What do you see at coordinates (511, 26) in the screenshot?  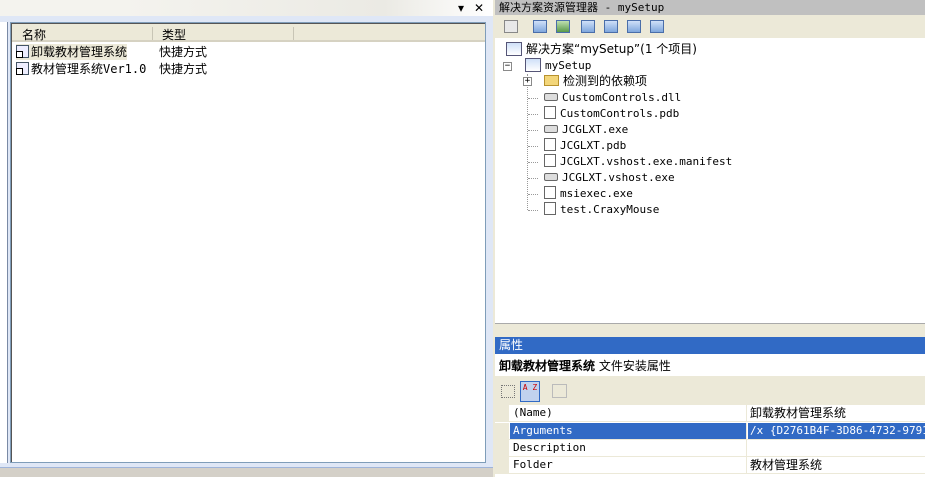 I see `properties-icon` at bounding box center [511, 26].